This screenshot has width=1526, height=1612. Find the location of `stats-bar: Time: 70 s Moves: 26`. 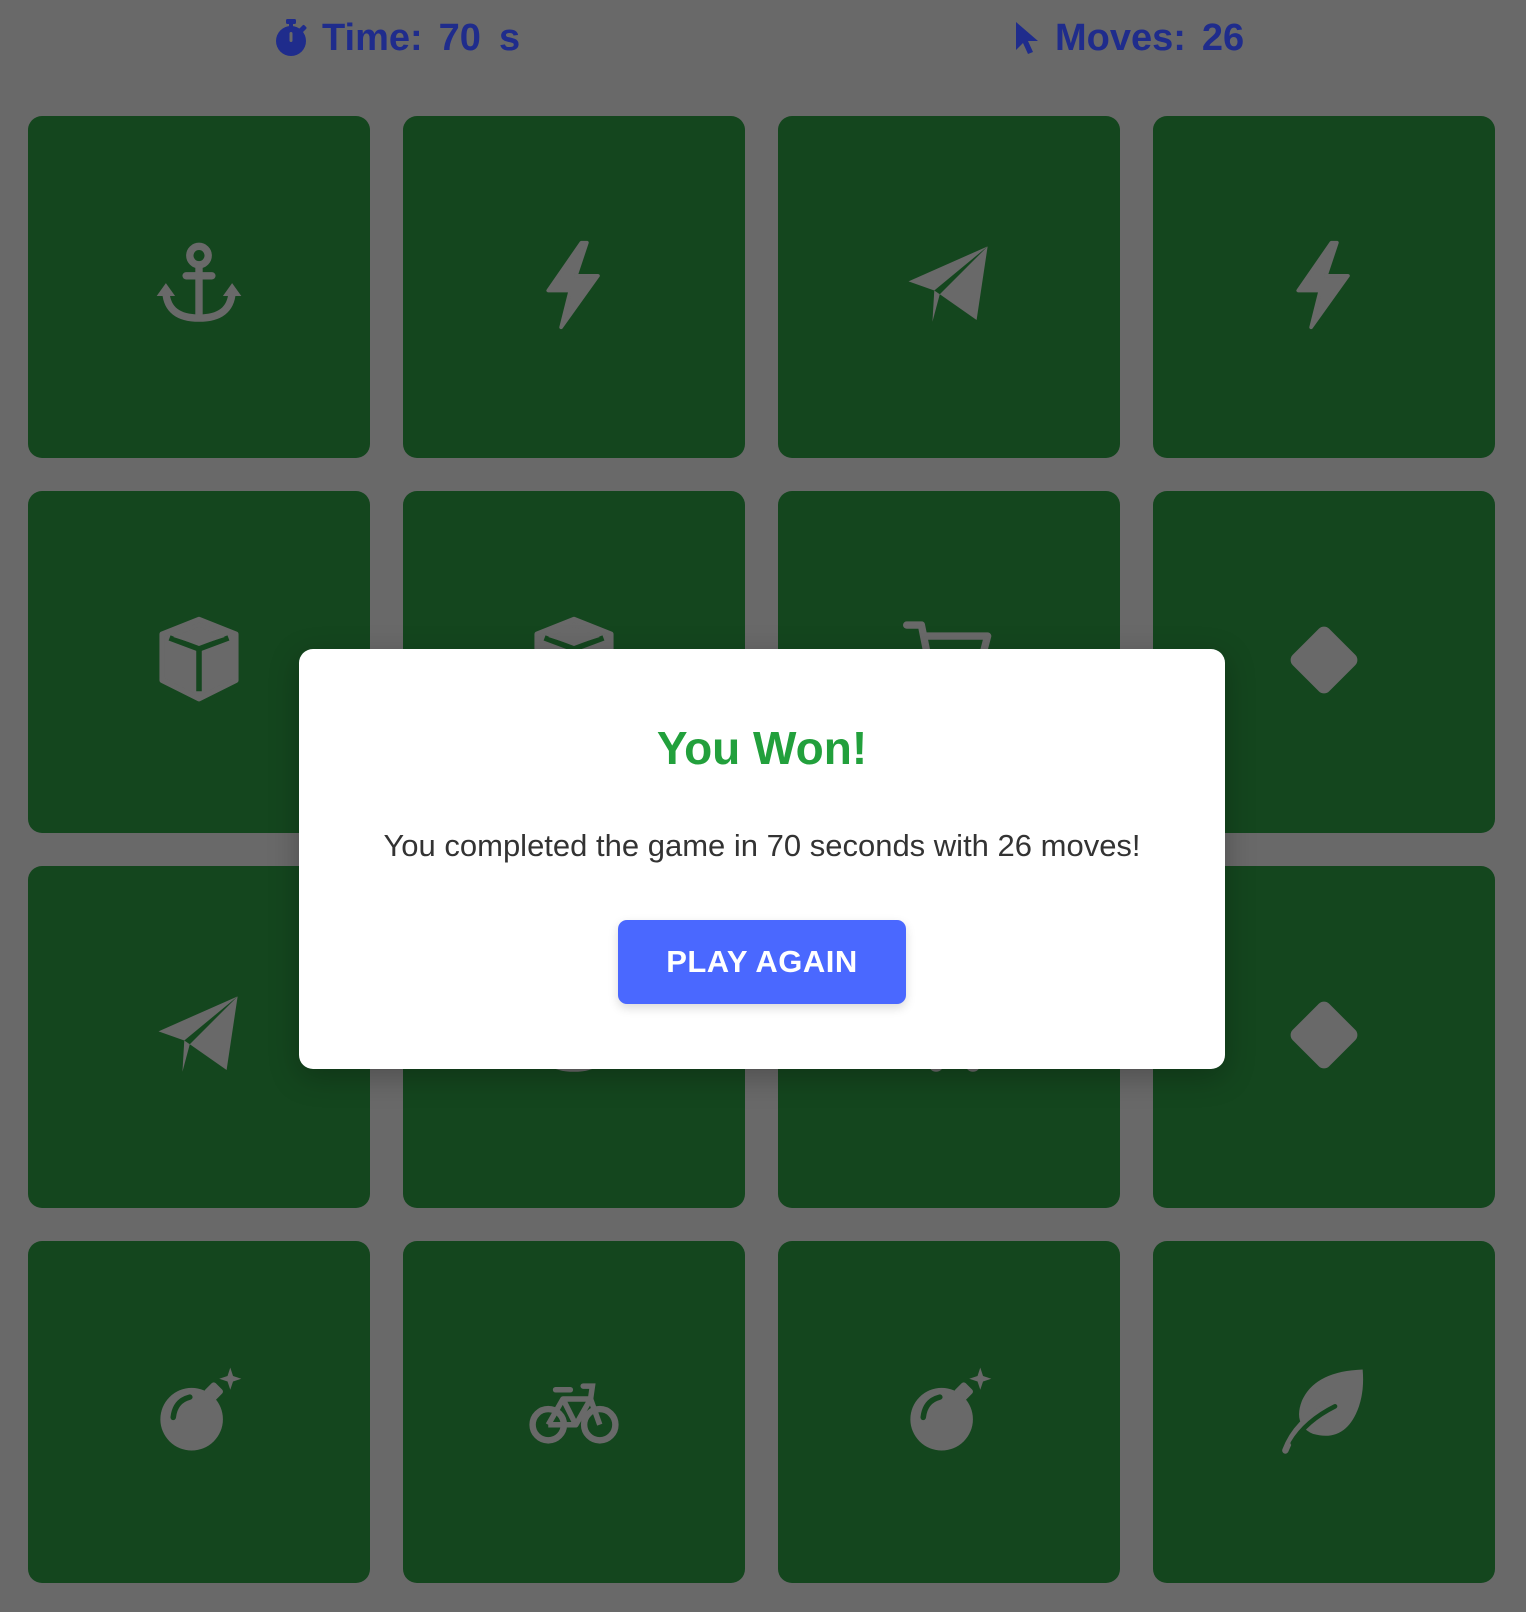

stats-bar: Time: 70 s Moves: 26 is located at coordinates (763, 38).